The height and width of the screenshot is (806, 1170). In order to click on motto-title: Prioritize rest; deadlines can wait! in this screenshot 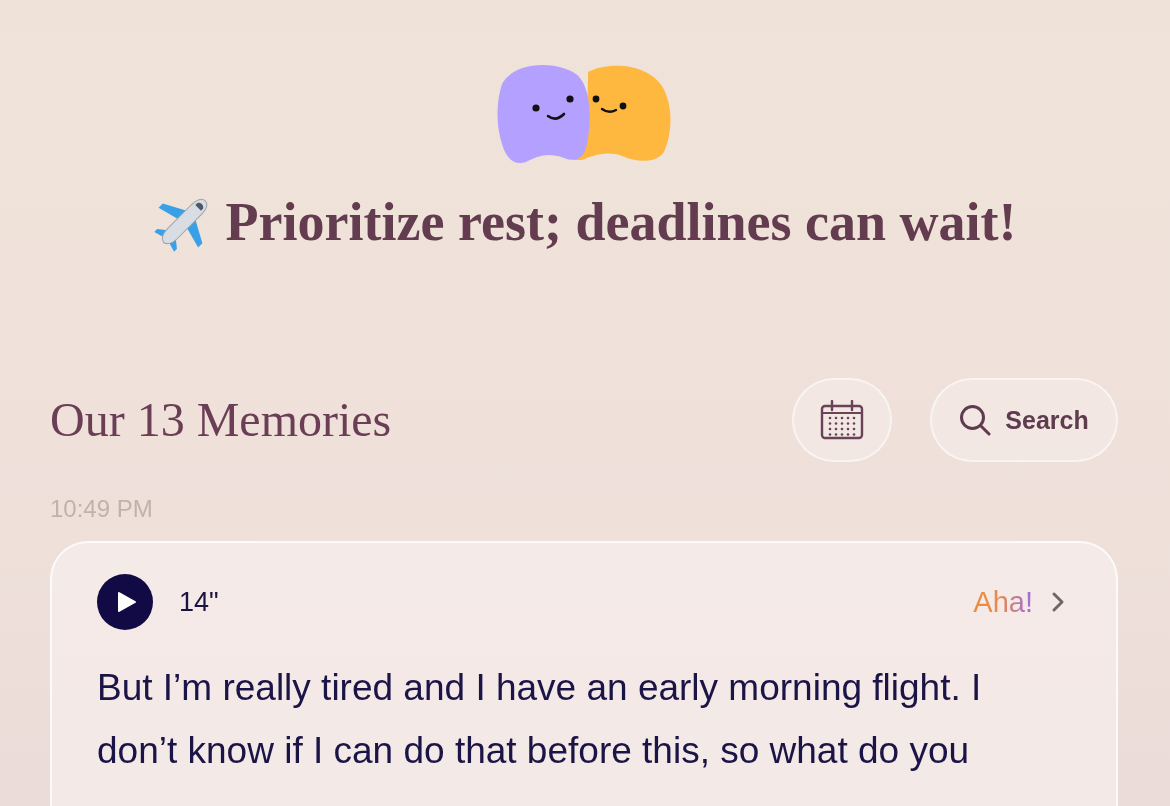, I will do `click(621, 222)`.